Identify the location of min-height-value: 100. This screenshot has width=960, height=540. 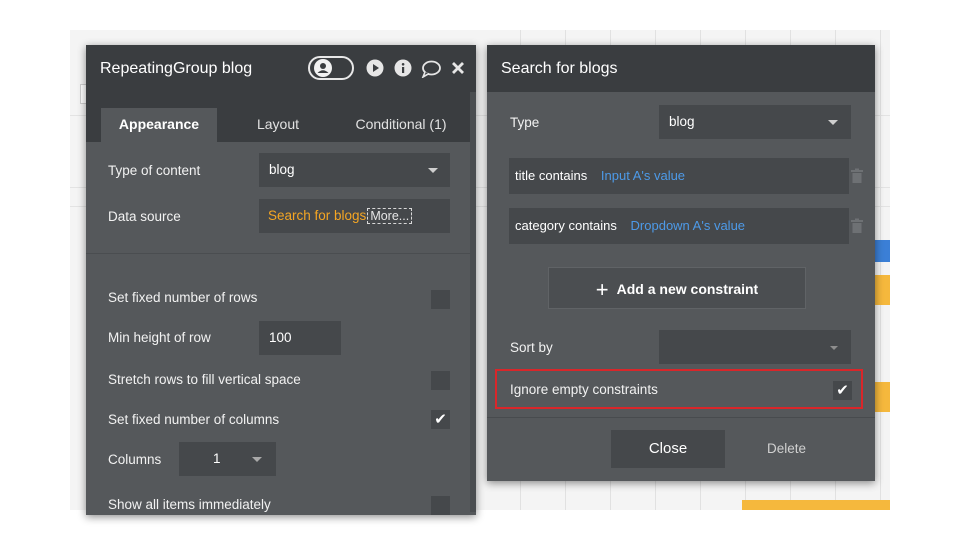
(280, 337).